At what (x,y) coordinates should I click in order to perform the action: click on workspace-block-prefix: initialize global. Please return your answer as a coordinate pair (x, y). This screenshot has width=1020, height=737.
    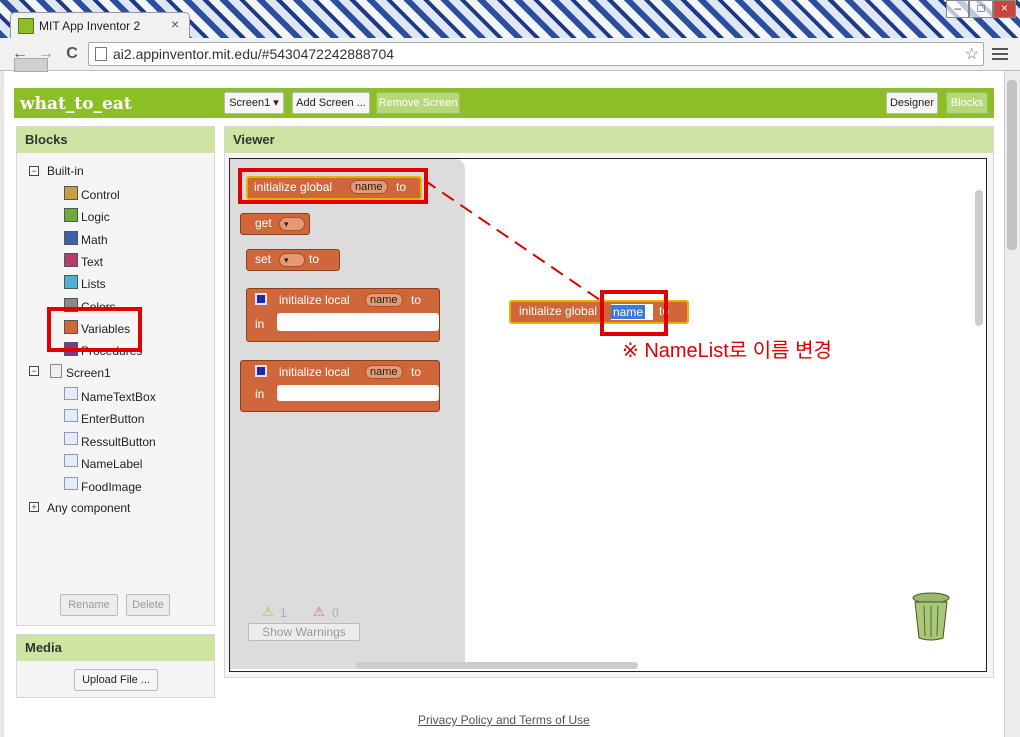
    Looking at the image, I should click on (558, 311).